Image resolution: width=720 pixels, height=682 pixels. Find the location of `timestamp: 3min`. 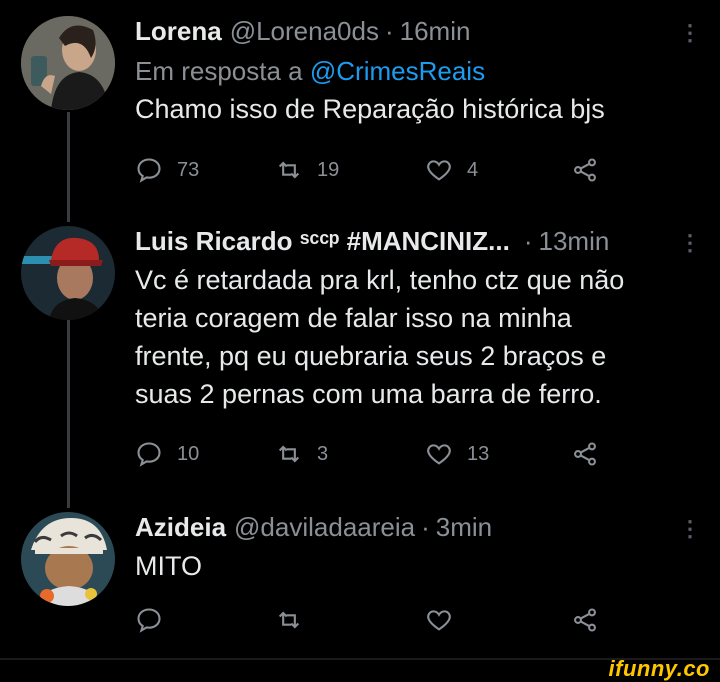

timestamp: 3min is located at coordinates (464, 527).